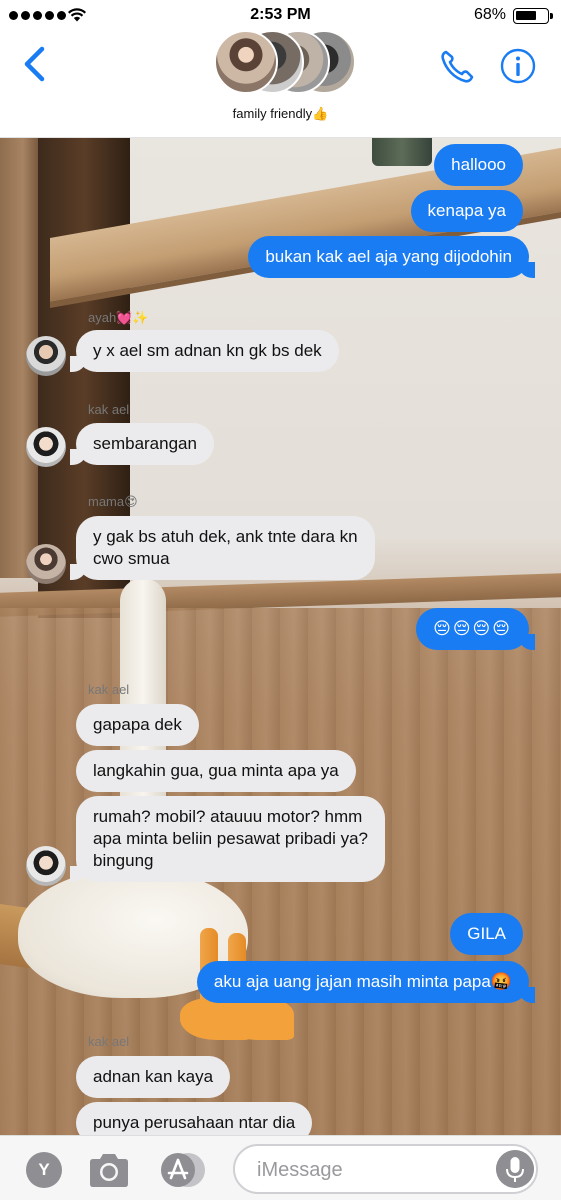  Describe the element at coordinates (515, 1169) in the screenshot. I see `microphone-icon` at that location.